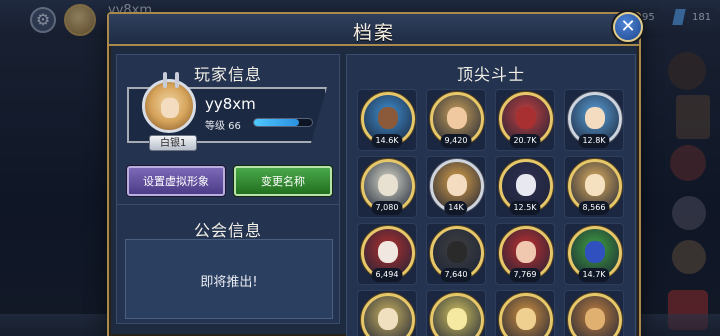  Describe the element at coordinates (594, 141) in the screenshot. I see `fighter-score: 12.8K` at that location.